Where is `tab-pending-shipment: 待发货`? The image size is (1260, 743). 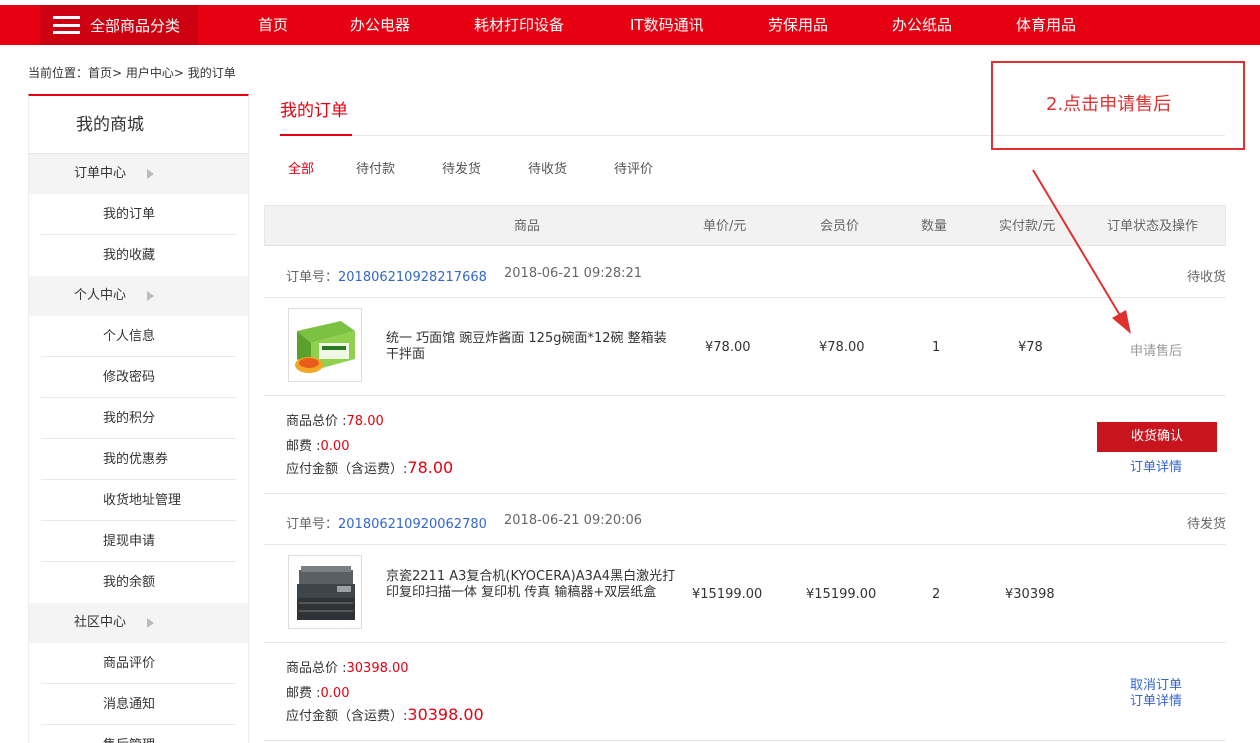
tab-pending-shipment: 待发货 is located at coordinates (461, 167).